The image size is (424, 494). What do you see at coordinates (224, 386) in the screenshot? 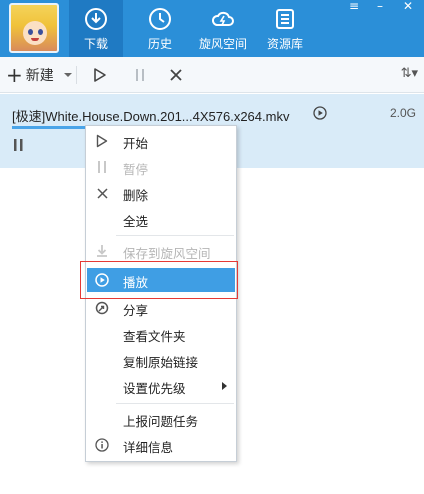
I see `submenu-arrow-icon` at bounding box center [224, 386].